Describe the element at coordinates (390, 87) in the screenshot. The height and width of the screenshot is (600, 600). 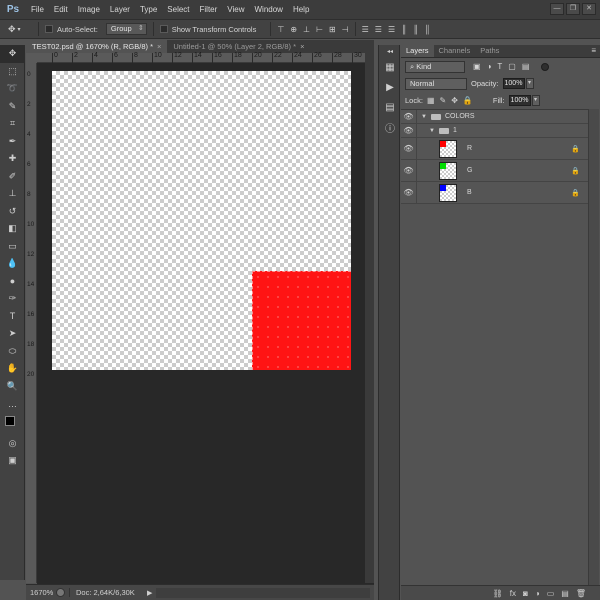
I see `actions-panel-icon: ▶` at that location.